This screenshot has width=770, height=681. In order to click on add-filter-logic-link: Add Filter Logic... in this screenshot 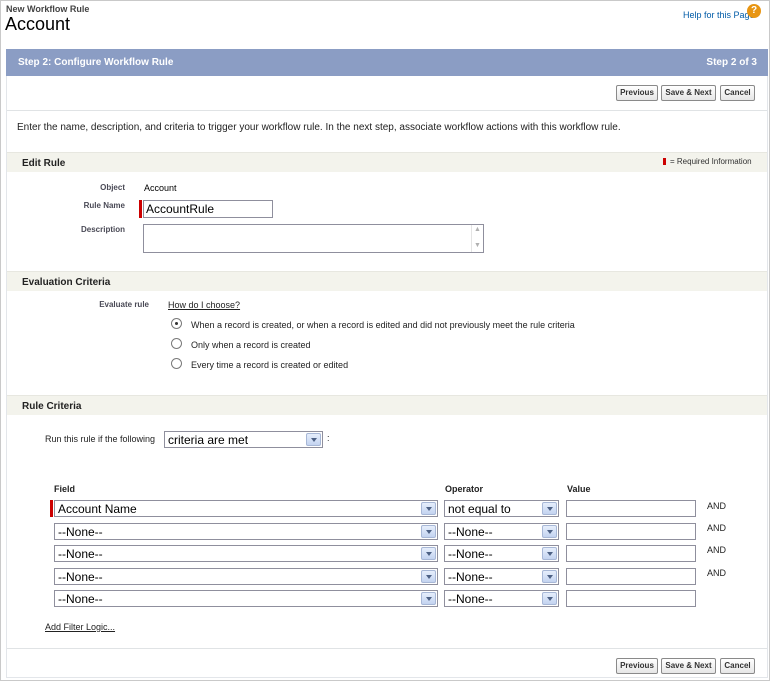, I will do `click(80, 627)`.